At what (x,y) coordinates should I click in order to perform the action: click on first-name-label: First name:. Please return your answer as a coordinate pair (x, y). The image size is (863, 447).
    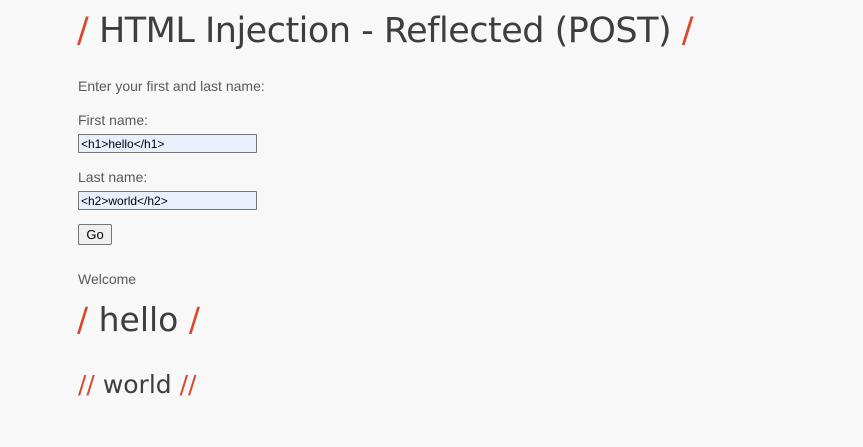
    Looking at the image, I should click on (113, 120).